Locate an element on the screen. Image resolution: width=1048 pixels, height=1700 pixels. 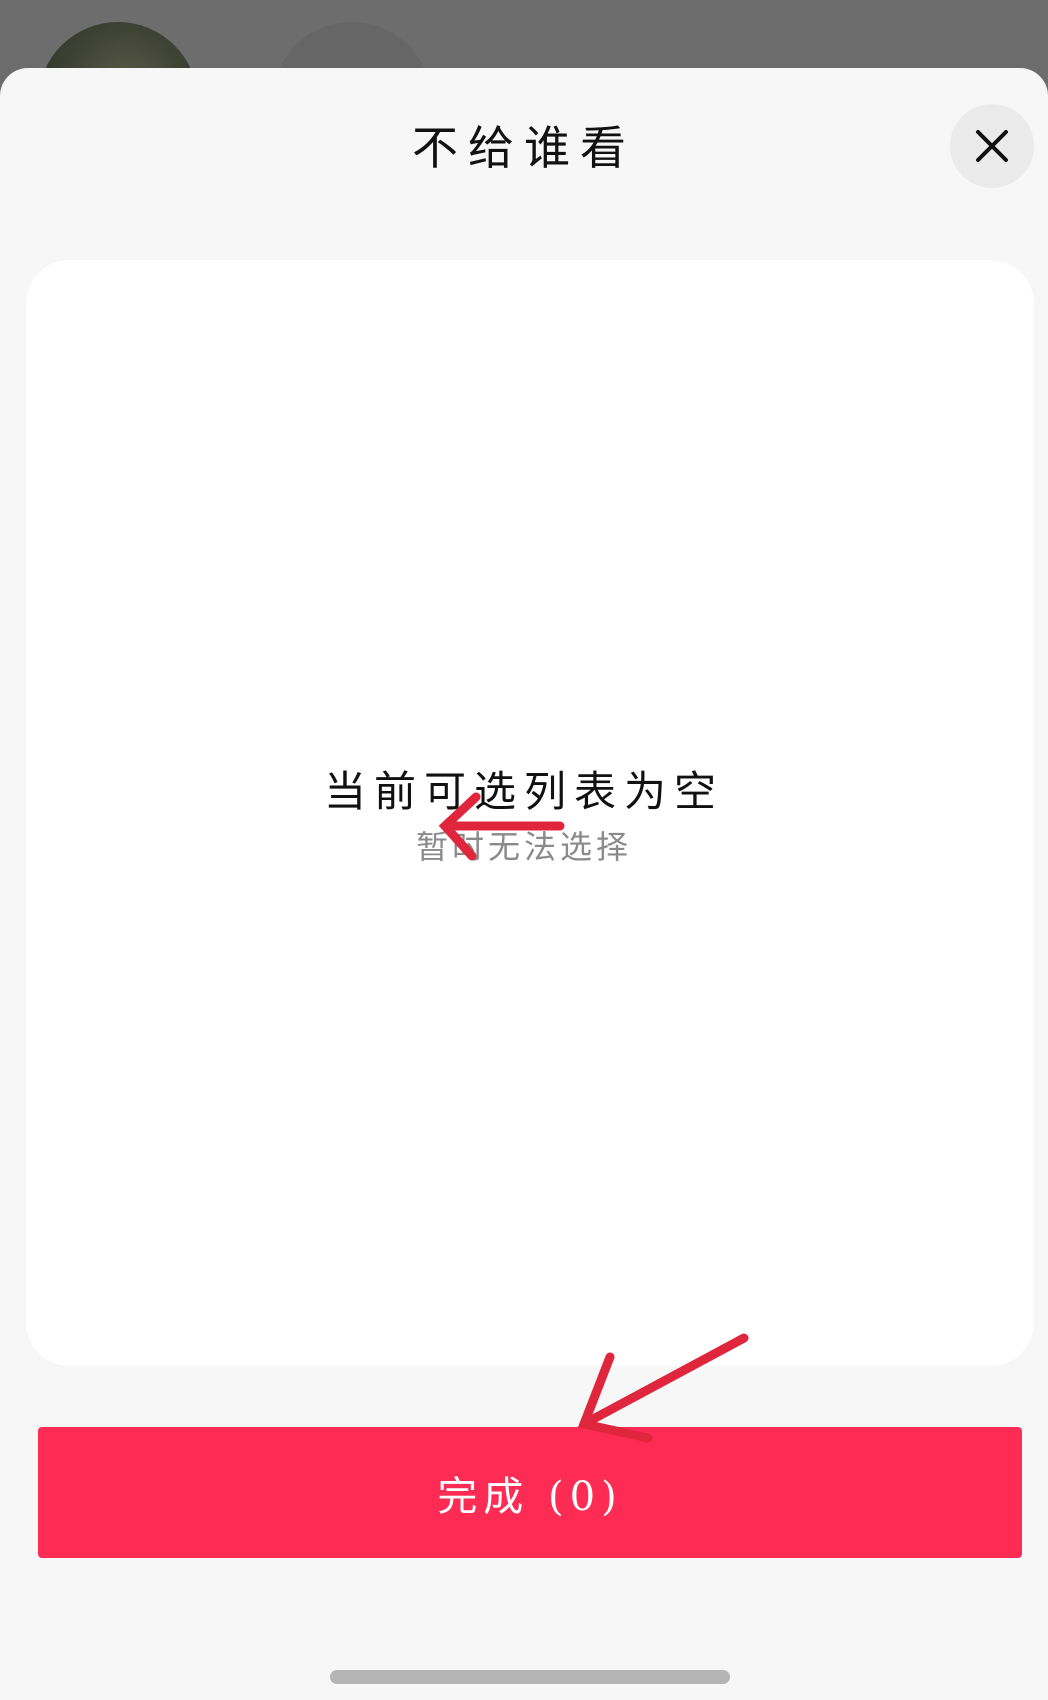
home-indicator is located at coordinates (530, 1677).